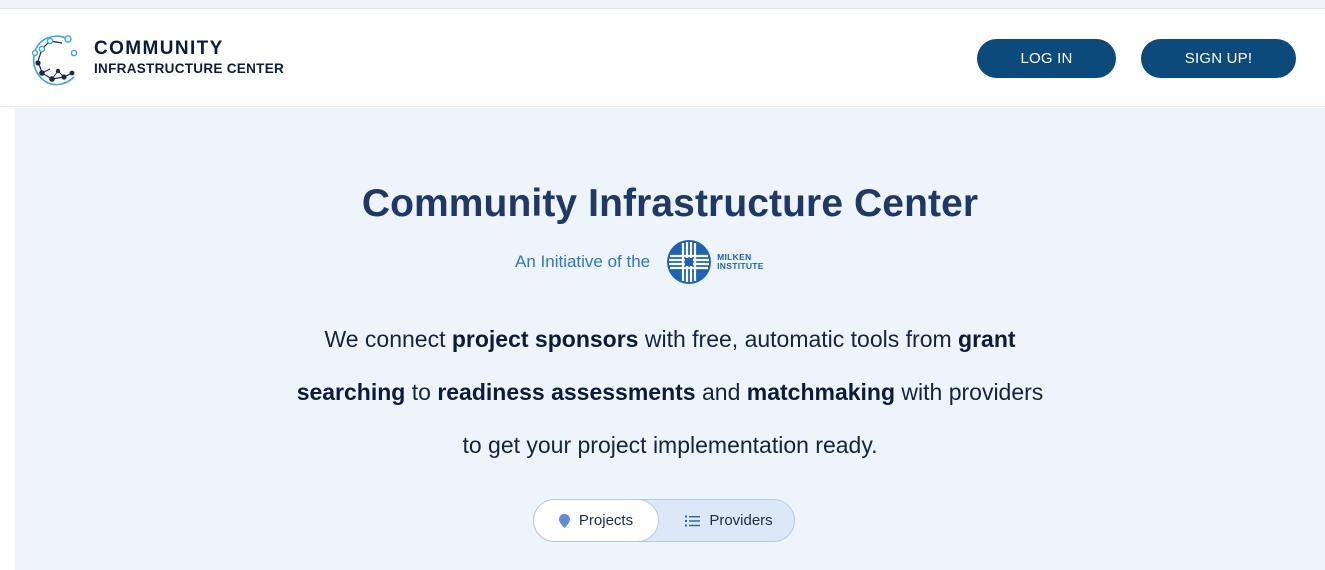 This screenshot has width=1325, height=570. Describe the element at coordinates (740, 266) in the screenshot. I see `institute-word: INSTITUTE` at that location.